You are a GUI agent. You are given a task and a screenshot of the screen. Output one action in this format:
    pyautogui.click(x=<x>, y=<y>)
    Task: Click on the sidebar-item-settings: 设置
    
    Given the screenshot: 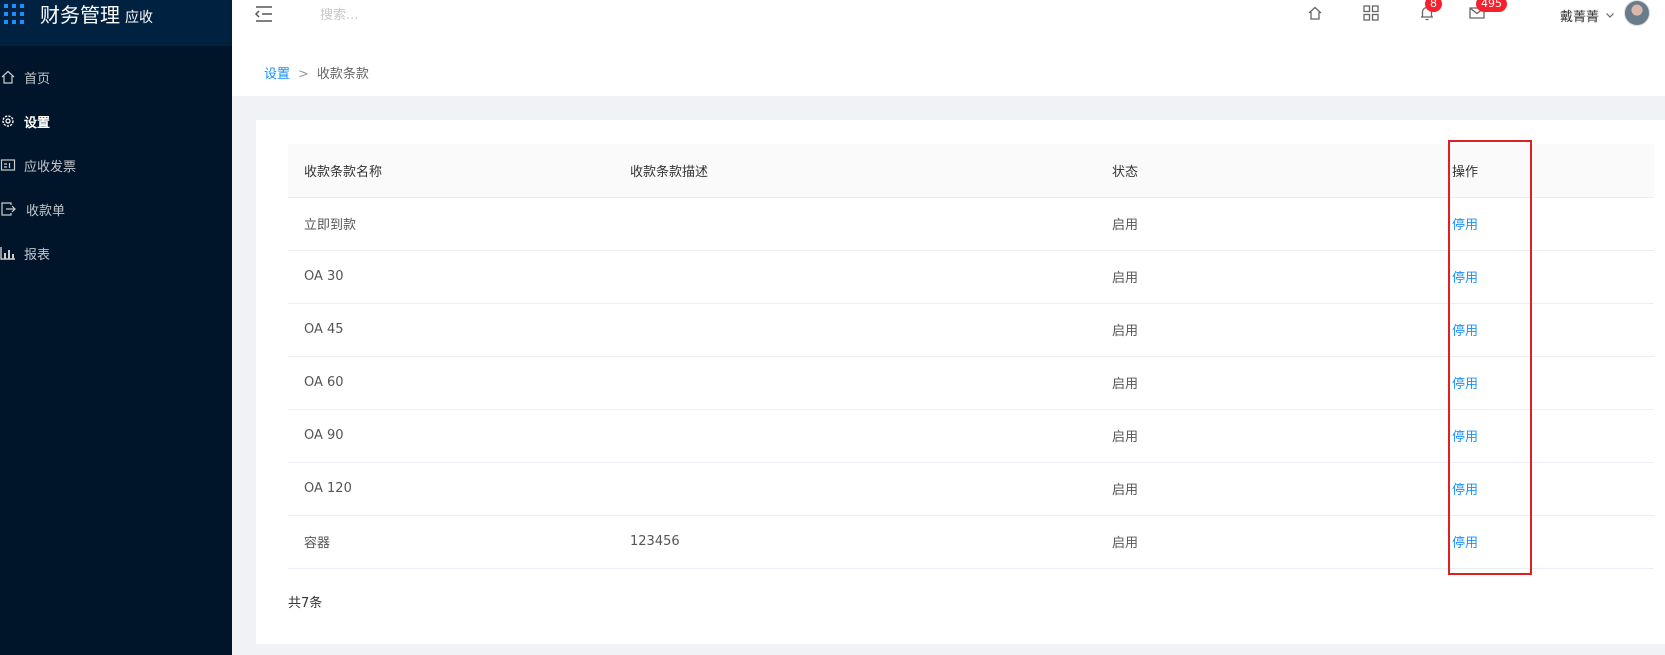 What is the action you would take?
    pyautogui.click(x=116, y=121)
    